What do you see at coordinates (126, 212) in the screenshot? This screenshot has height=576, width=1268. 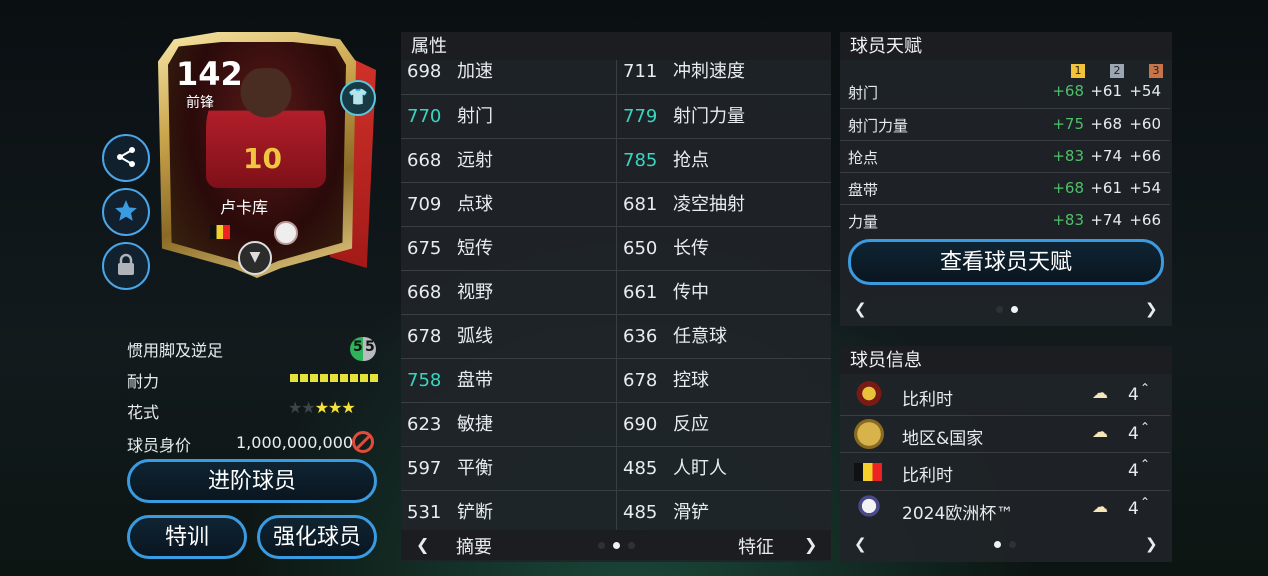 I see `star-icon` at bounding box center [126, 212].